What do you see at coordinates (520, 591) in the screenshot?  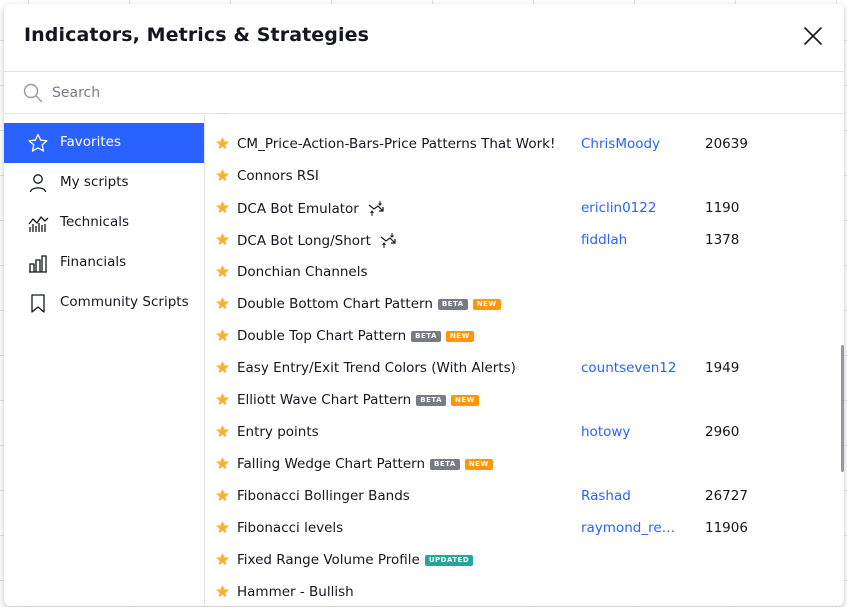 I see `list-item: Hammer - Bullish` at bounding box center [520, 591].